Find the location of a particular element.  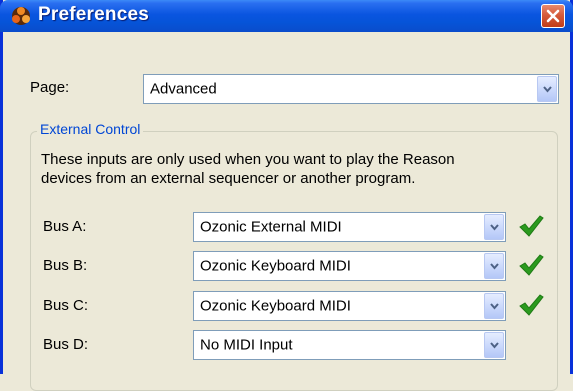

bus-c-checkmark-icon is located at coordinates (531, 305).